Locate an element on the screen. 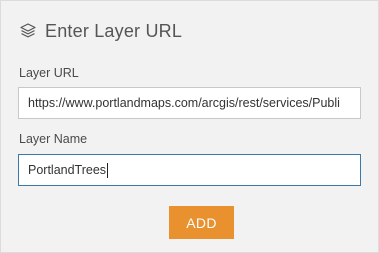 This screenshot has height=253, width=379. layer-name-label: Layer Name is located at coordinates (53, 139).